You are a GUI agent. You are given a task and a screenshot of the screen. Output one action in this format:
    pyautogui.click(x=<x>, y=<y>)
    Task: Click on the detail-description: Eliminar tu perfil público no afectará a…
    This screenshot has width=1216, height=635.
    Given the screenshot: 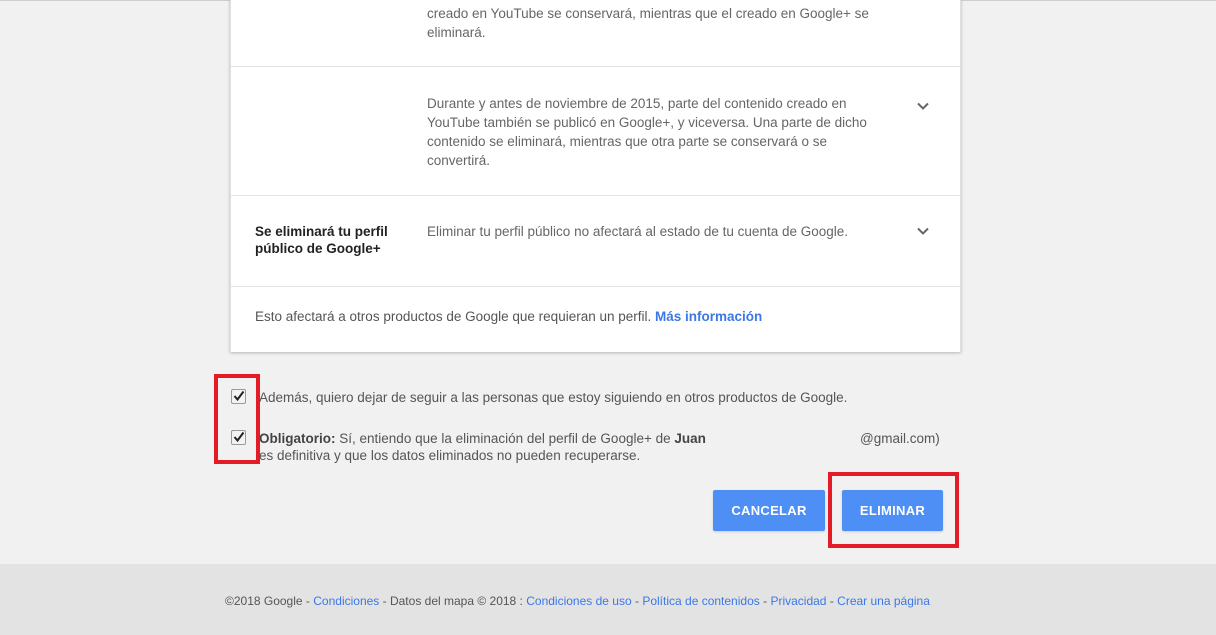 What is the action you would take?
    pyautogui.click(x=638, y=231)
    